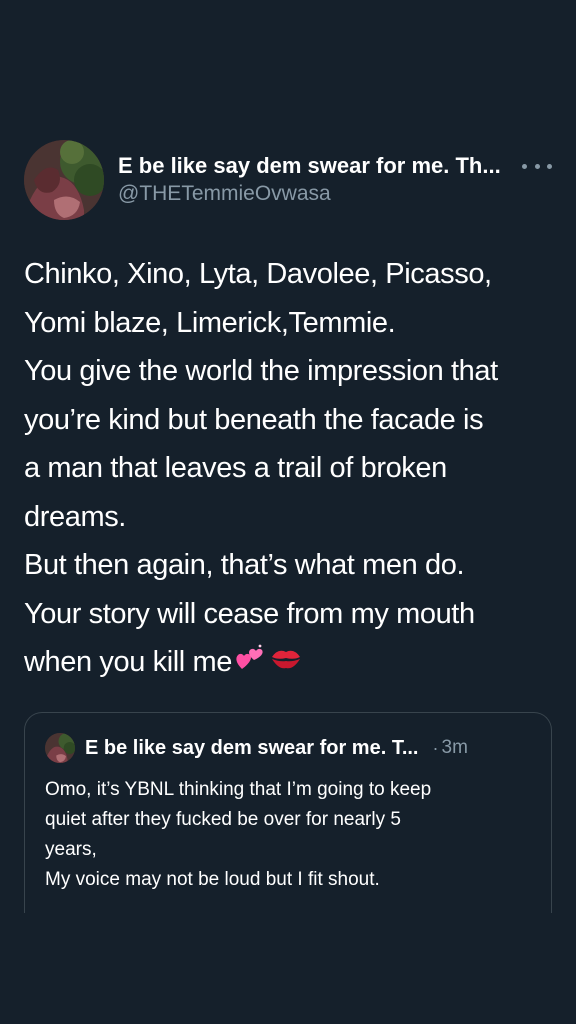 The height and width of the screenshot is (1024, 576). What do you see at coordinates (454, 747) in the screenshot?
I see `quoted-timestamp: 3m` at bounding box center [454, 747].